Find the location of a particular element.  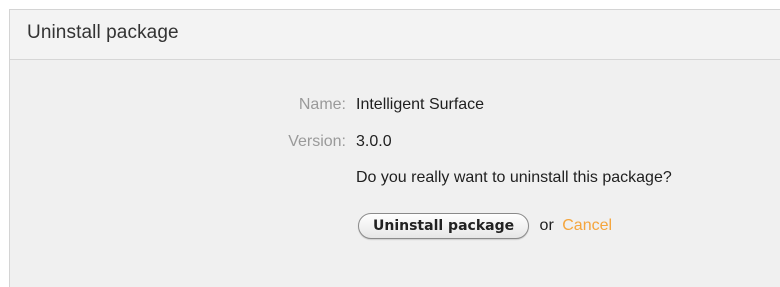

cancel-link: Cancel is located at coordinates (587, 226).